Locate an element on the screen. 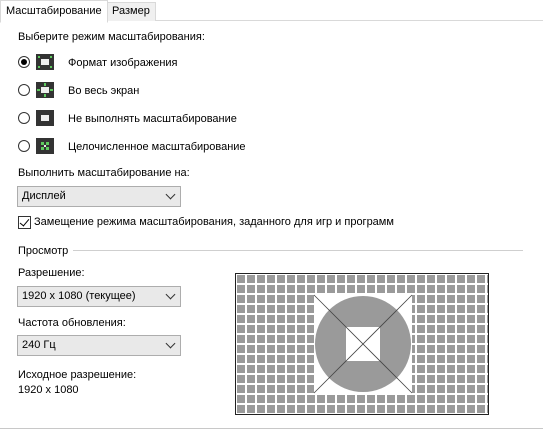  radio-aspect-ratio is located at coordinates (24, 62).